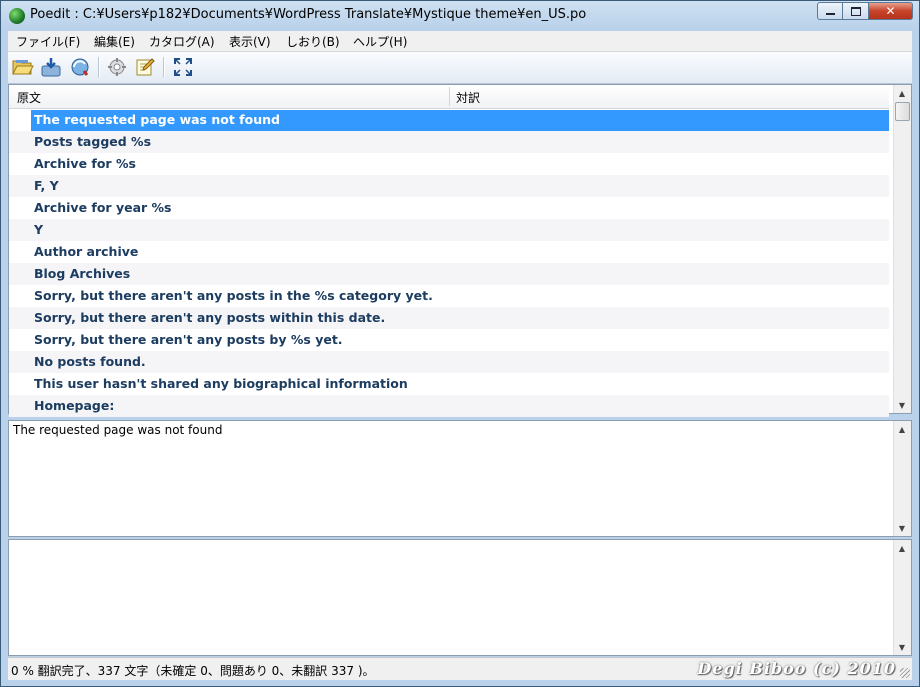 The height and width of the screenshot is (687, 920). I want to click on row-source-text: Archive for %s, so click(85, 163).